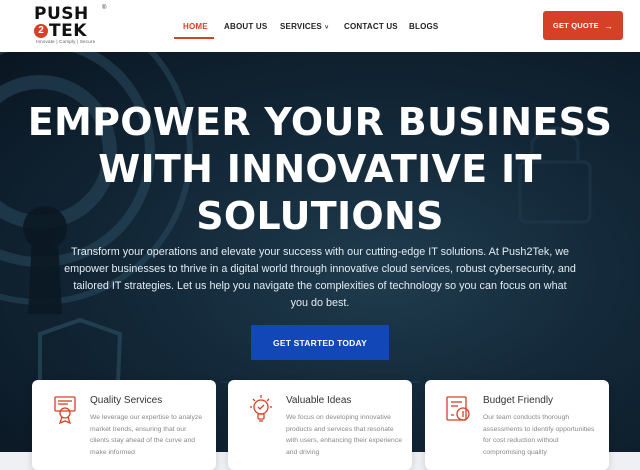 This screenshot has width=640, height=470. What do you see at coordinates (320, 216) in the screenshot?
I see `headline-line-3: SOLUTIONS` at bounding box center [320, 216].